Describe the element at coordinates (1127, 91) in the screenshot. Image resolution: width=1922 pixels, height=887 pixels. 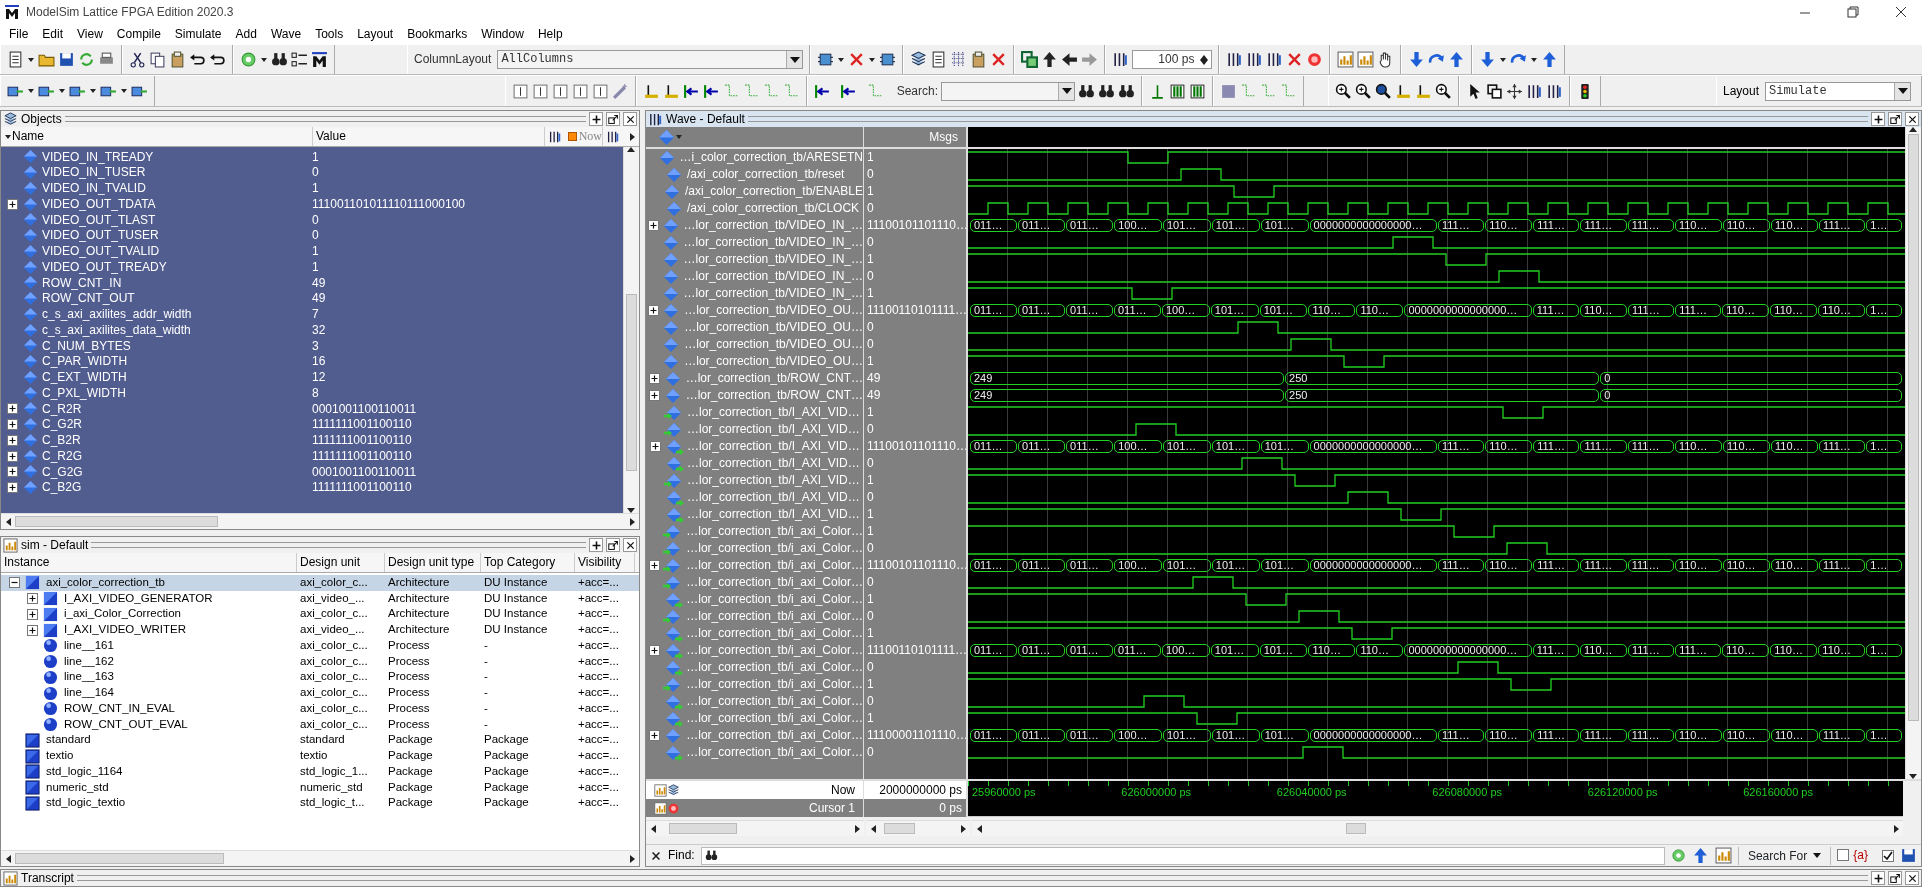
I see `binoculars-icon` at that location.